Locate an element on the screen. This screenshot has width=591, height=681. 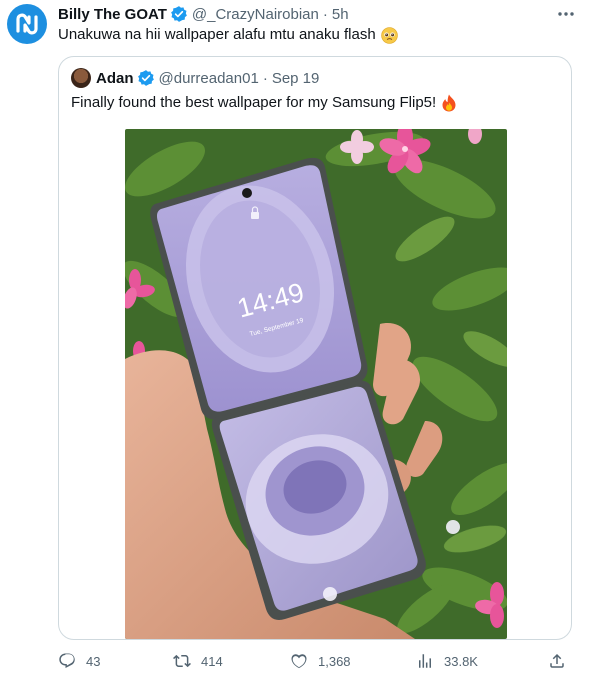
quoted-tweet-date: Sep 19 is located at coordinates (296, 78).